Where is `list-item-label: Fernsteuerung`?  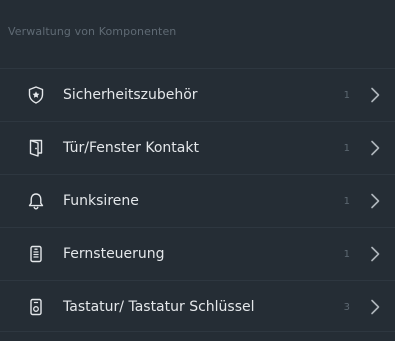 list-item-label: Fernsteuerung is located at coordinates (114, 254).